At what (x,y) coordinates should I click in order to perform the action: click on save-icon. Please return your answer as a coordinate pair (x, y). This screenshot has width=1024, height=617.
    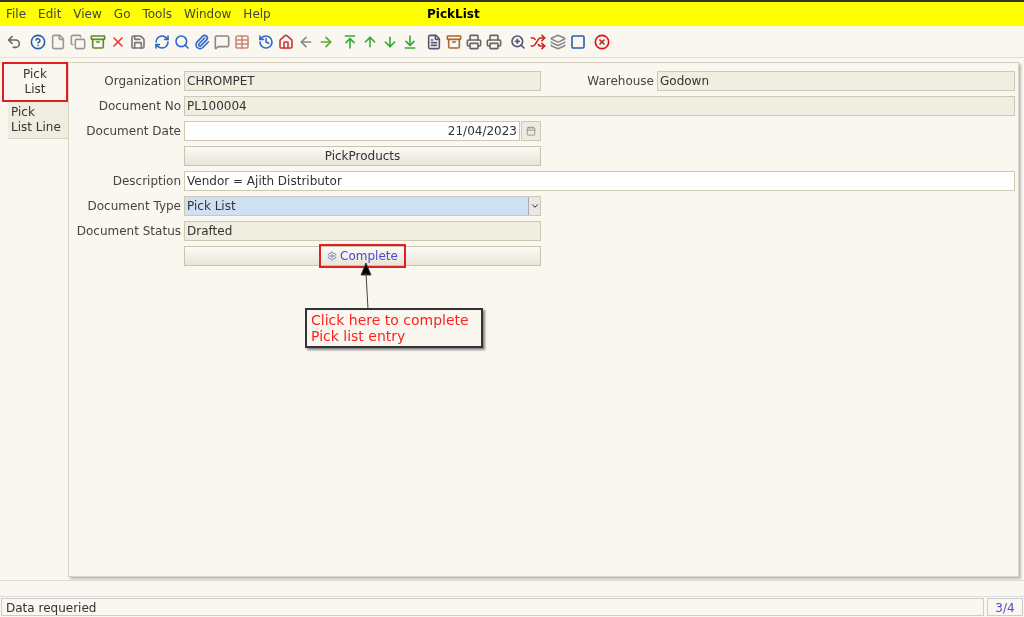
    Looking at the image, I should click on (138, 41).